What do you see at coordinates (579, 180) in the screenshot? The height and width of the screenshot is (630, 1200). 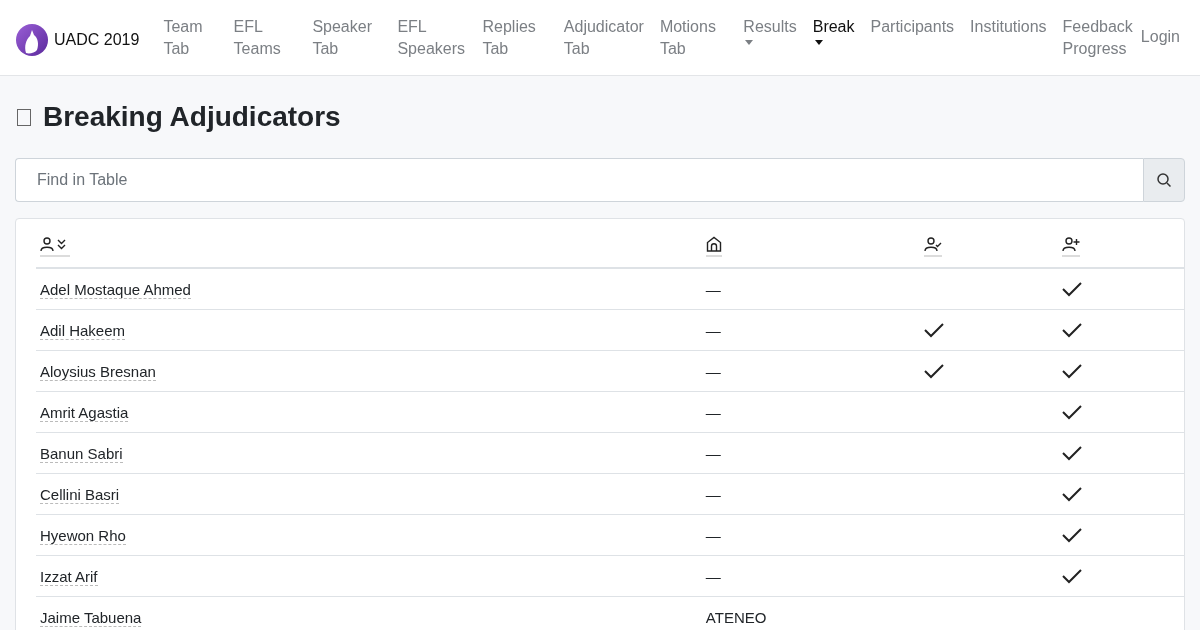 I see `search-field: Find in Table` at bounding box center [579, 180].